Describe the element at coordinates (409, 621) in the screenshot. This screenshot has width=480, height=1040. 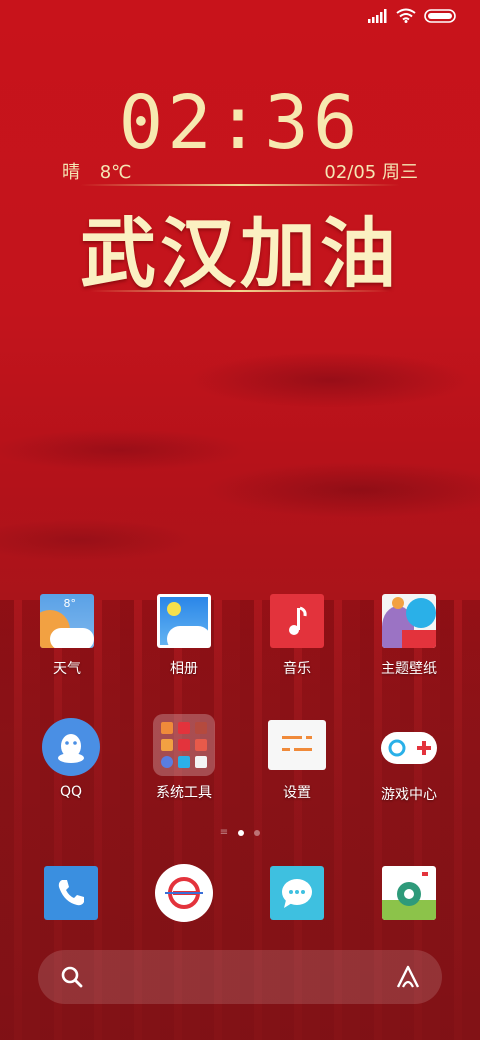
I see `themes-icon` at that location.